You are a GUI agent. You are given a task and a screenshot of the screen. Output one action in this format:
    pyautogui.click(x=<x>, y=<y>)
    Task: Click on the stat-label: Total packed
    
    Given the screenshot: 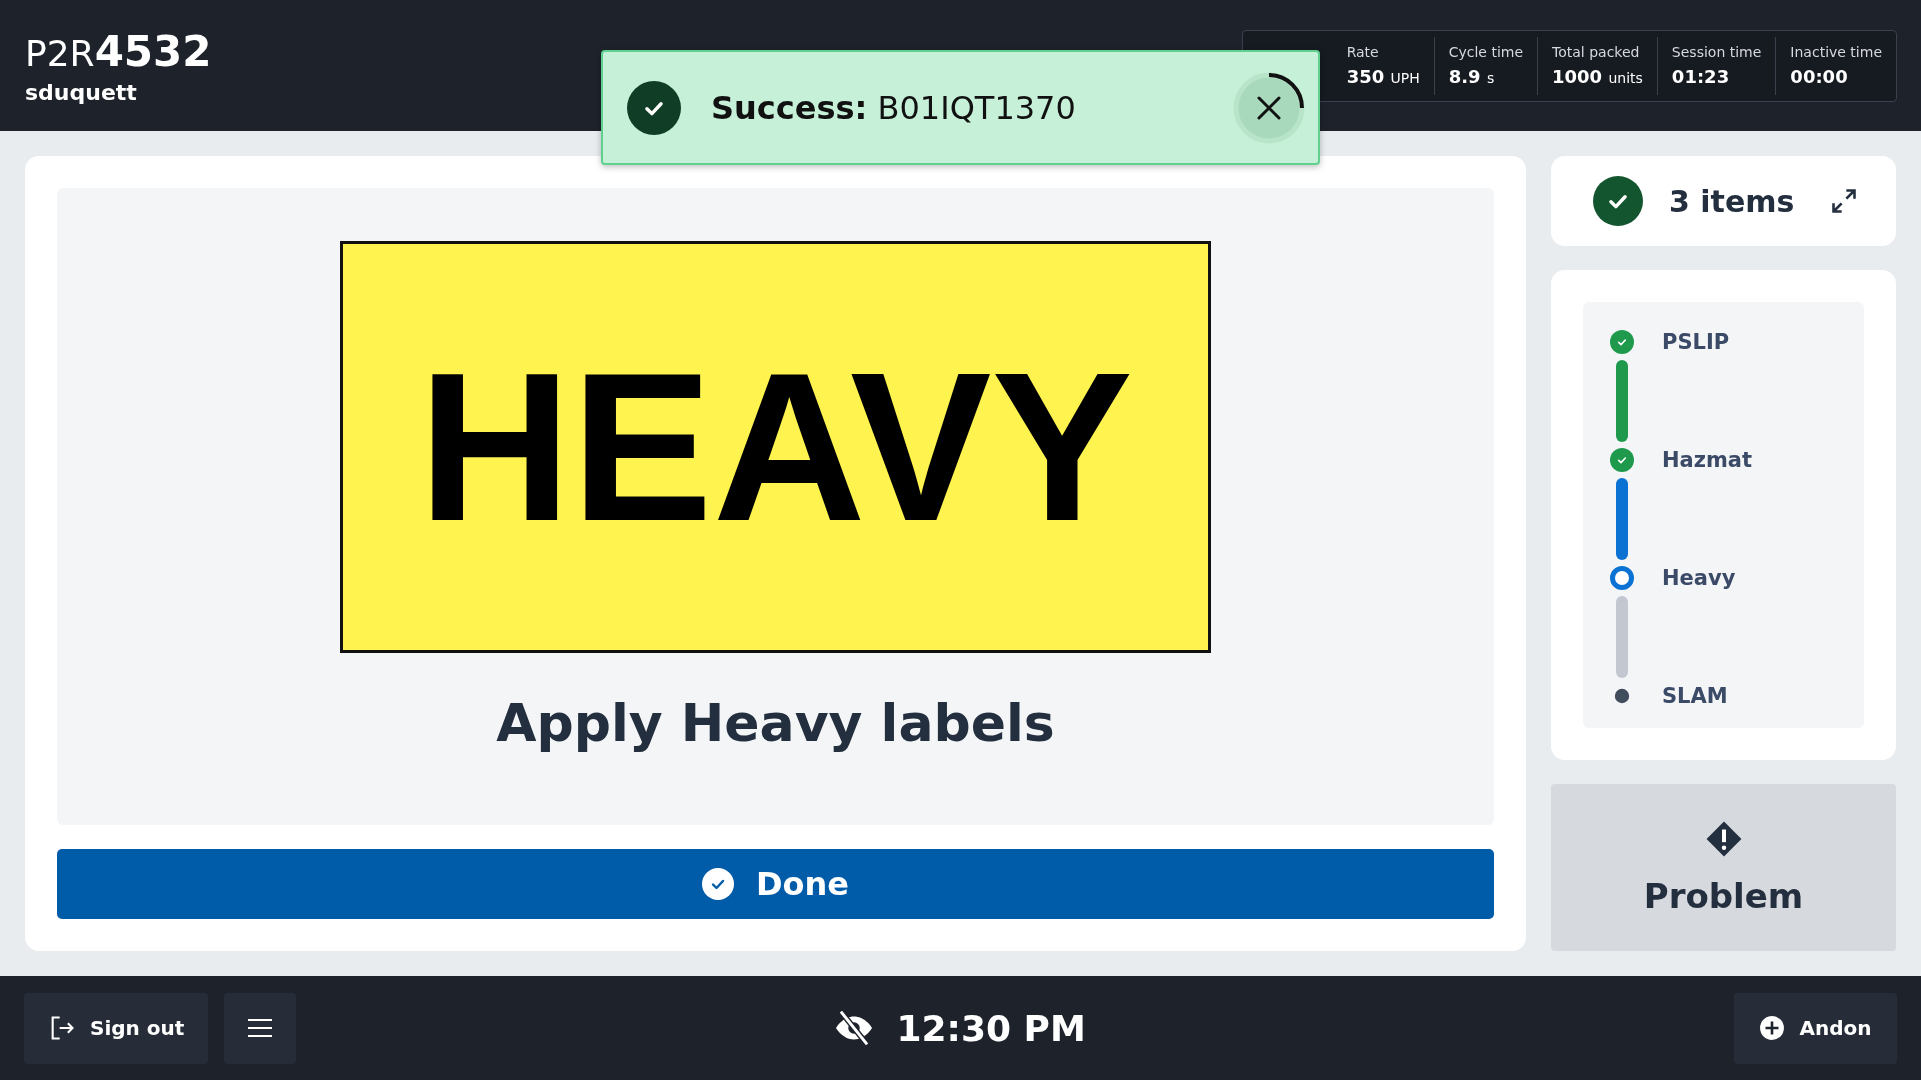 What is the action you would take?
    pyautogui.click(x=1596, y=52)
    